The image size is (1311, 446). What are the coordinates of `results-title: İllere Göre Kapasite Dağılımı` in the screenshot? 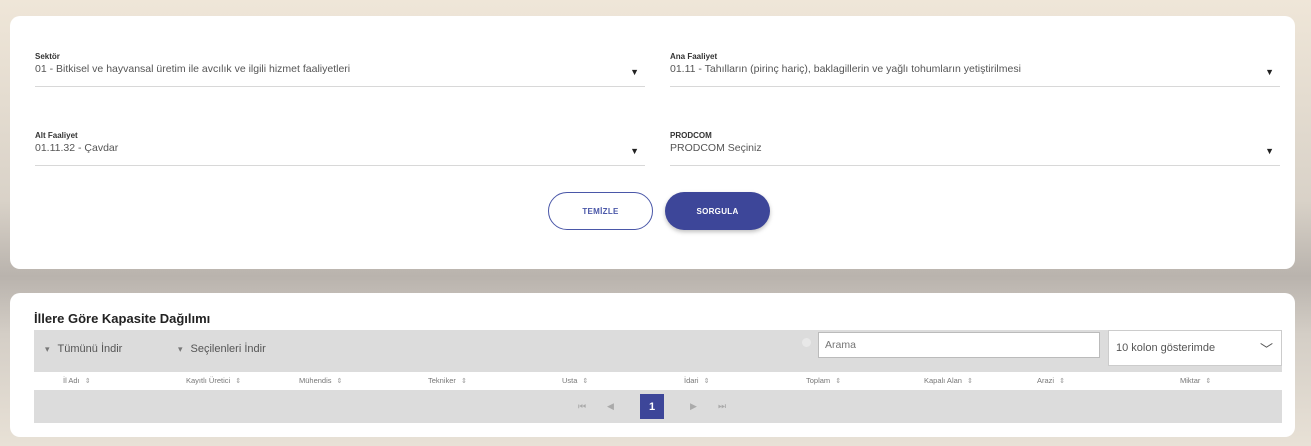 It's located at (122, 318).